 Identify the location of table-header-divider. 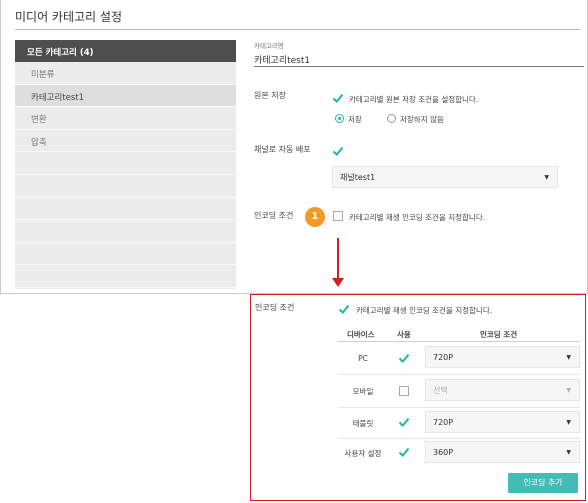
(459, 341).